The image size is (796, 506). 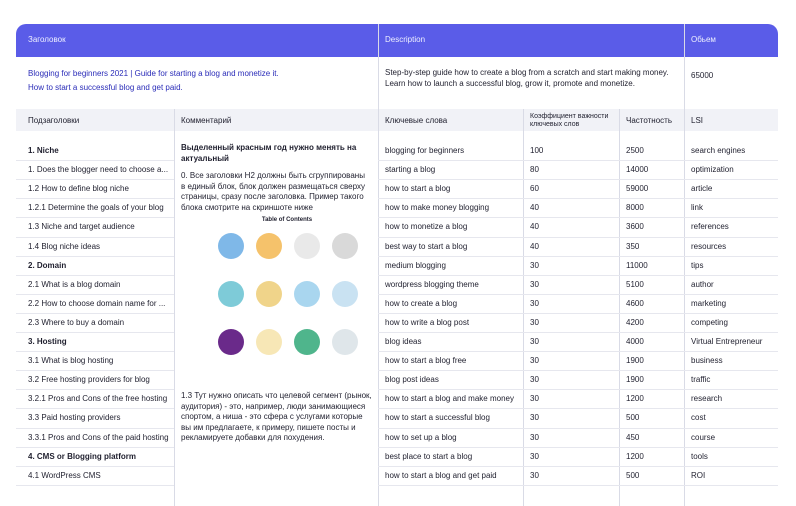 What do you see at coordinates (432, 285) in the screenshot?
I see `keyword-cell: wordpress blogging theme` at bounding box center [432, 285].